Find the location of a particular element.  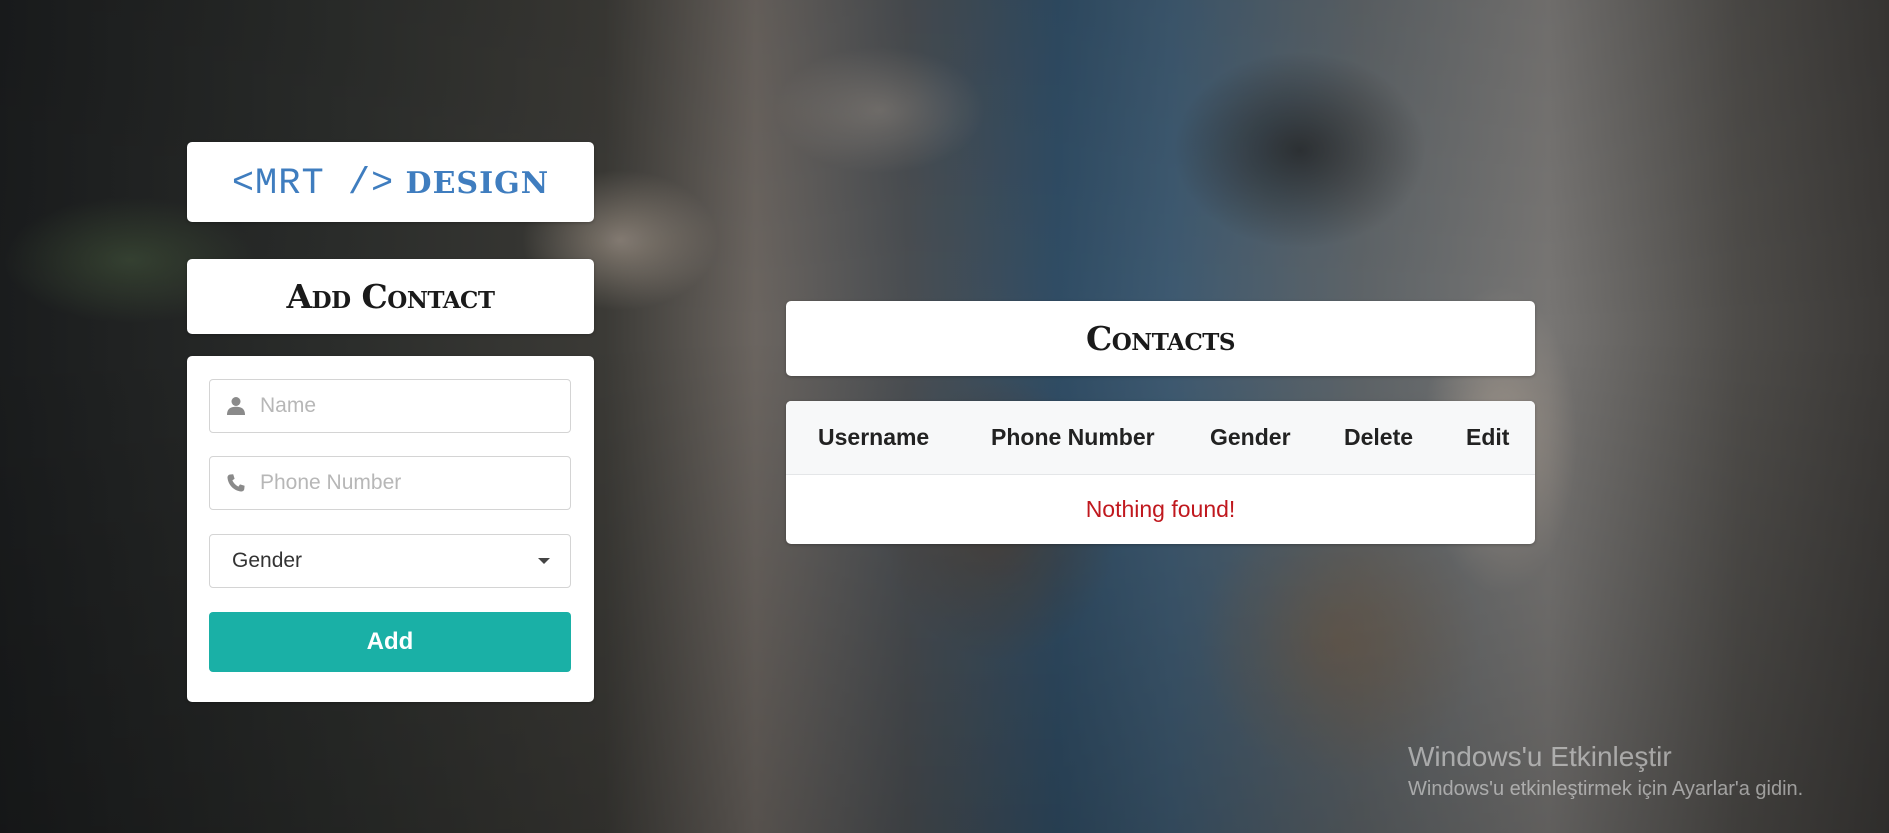

user-icon is located at coordinates (243, 406).